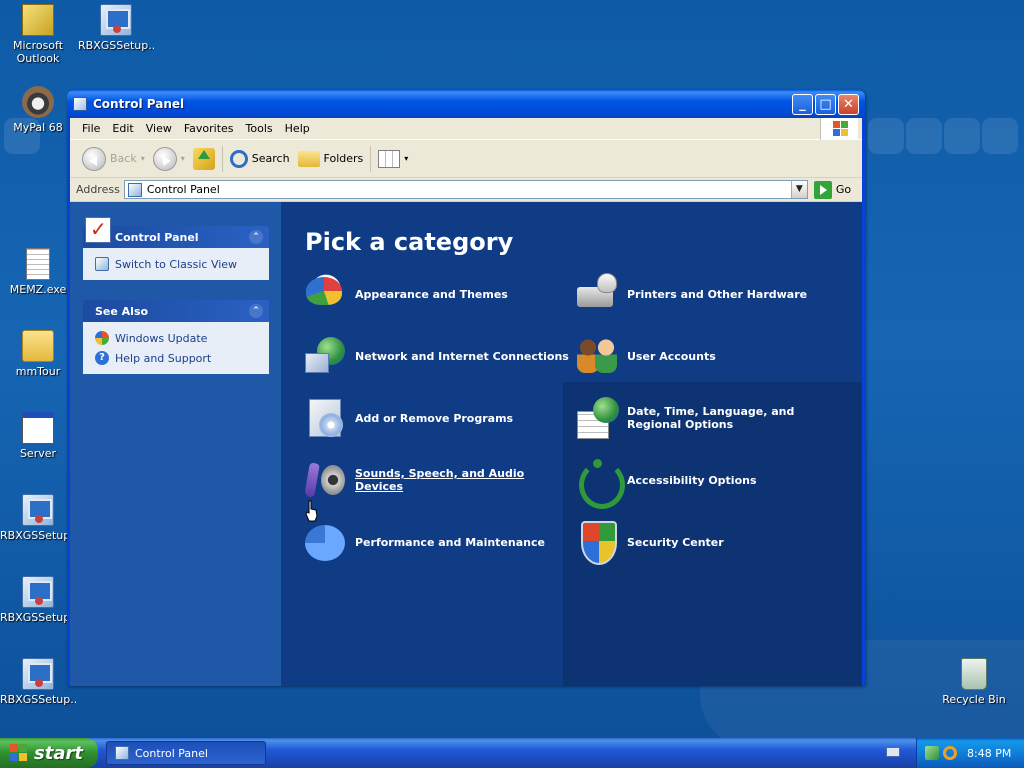 This screenshot has width=1024, height=768. What do you see at coordinates (512, 753) in the screenshot?
I see `taskbar: start Control Panel 8:48 PM` at bounding box center [512, 753].